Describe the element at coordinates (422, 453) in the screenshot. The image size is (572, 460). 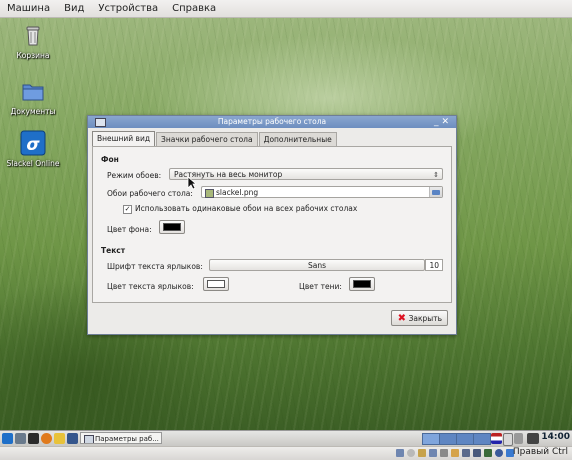
I see `audio-icon` at that location.